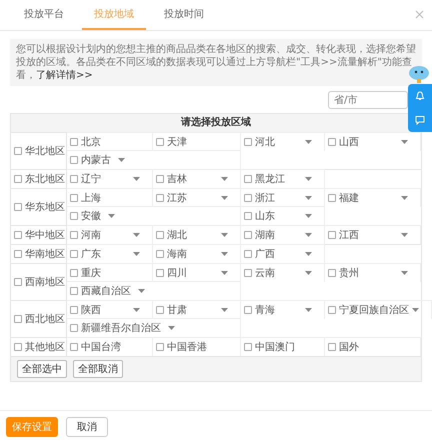 The height and width of the screenshot is (443, 432). Describe the element at coordinates (197, 178) in the screenshot. I see `province-checkbox: 吉林` at that location.